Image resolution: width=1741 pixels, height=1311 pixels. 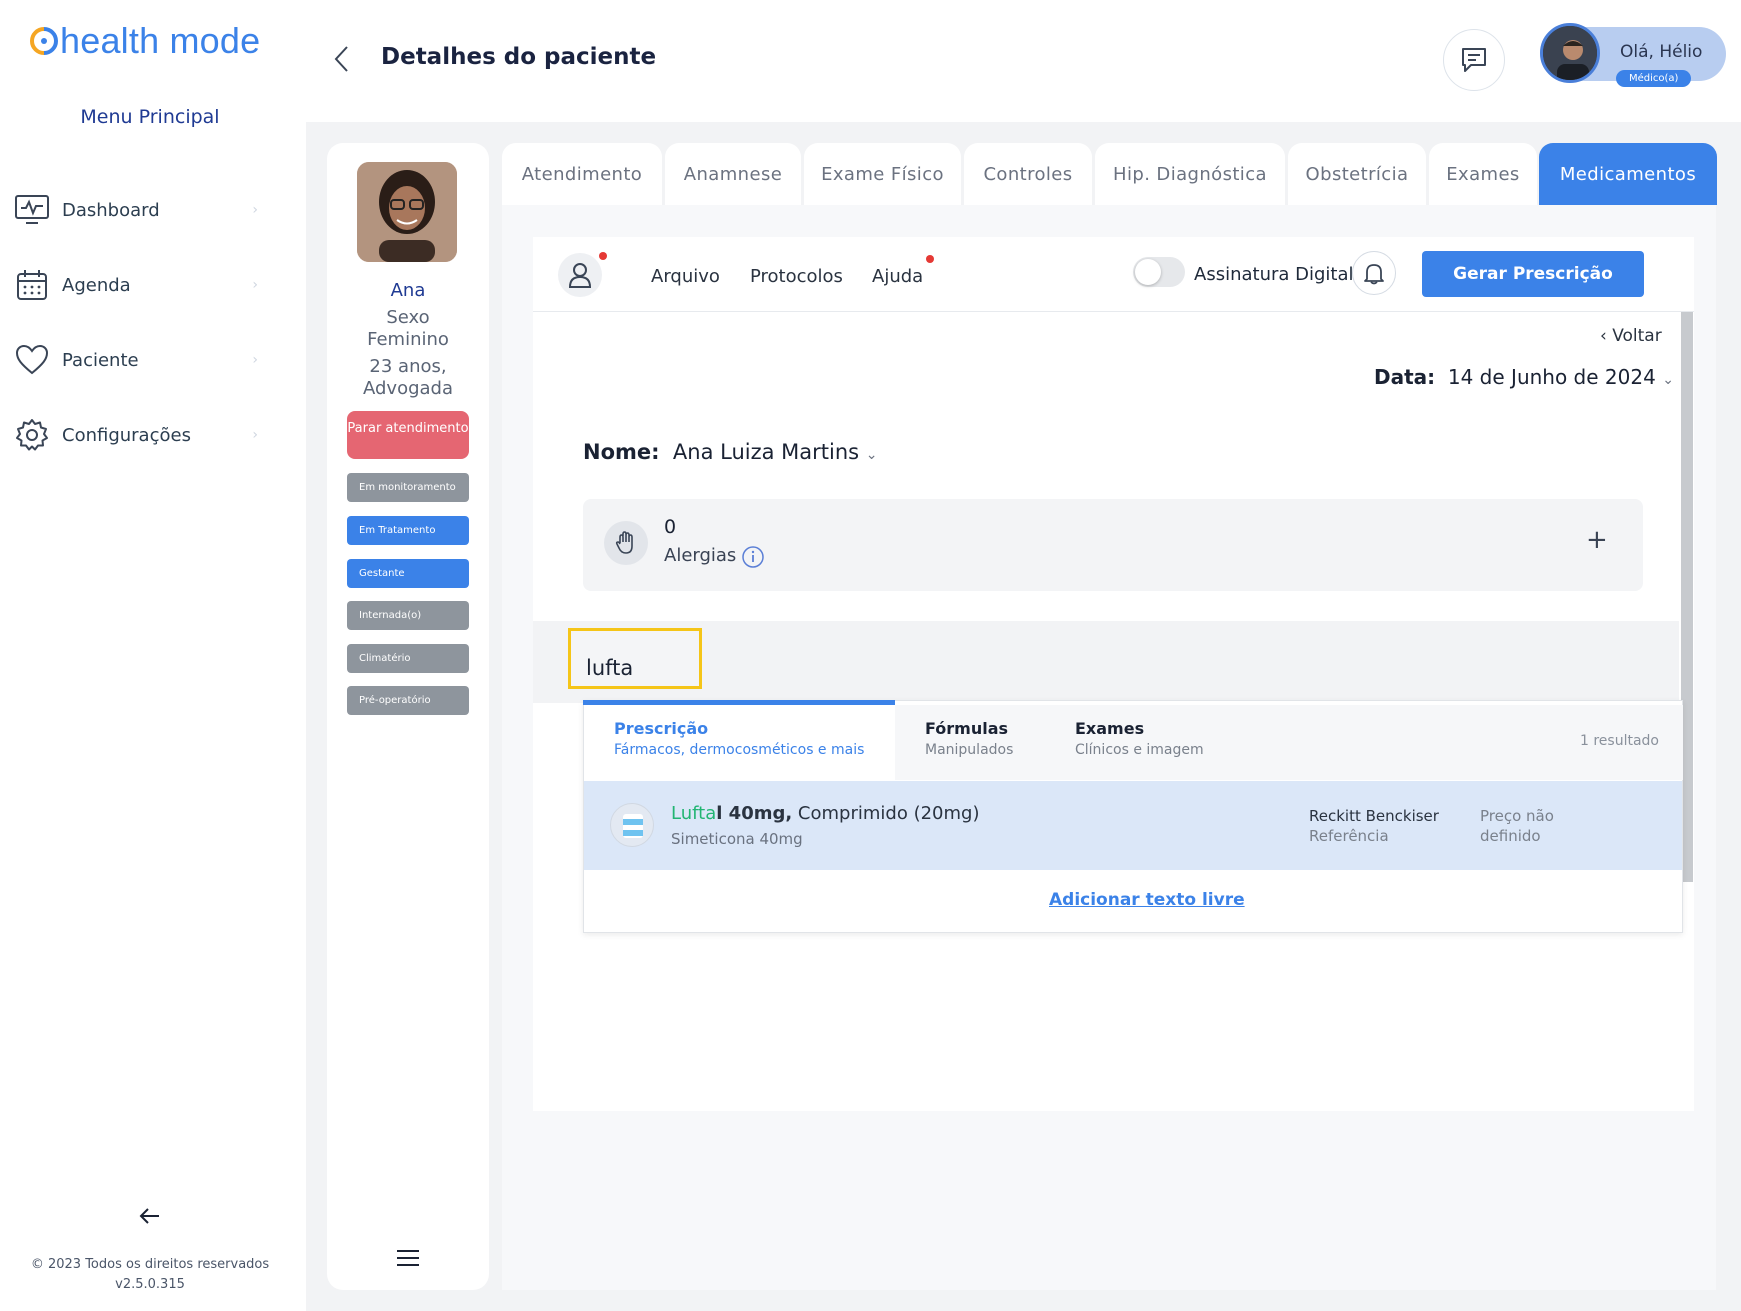 I want to click on allergy-label: Alergias, so click(x=700, y=555).